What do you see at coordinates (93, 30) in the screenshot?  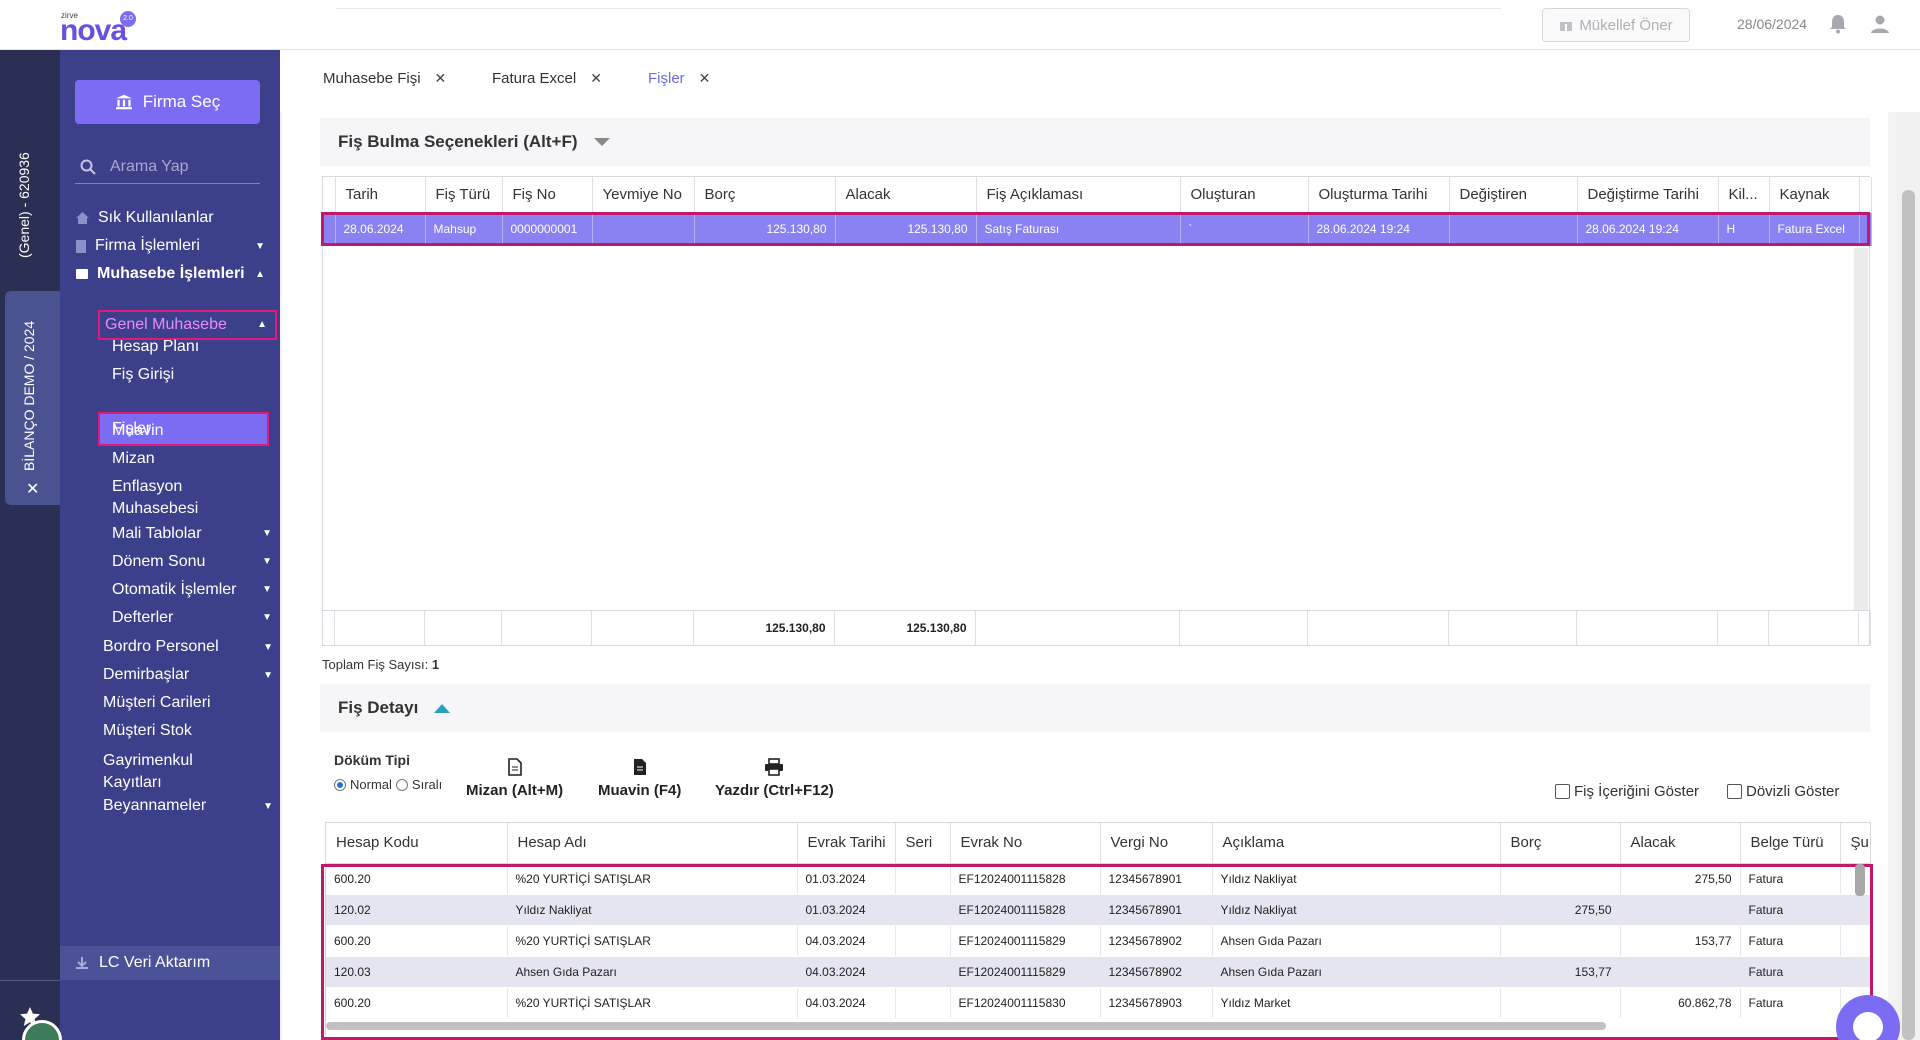 I see `logo-text: nova` at bounding box center [93, 30].